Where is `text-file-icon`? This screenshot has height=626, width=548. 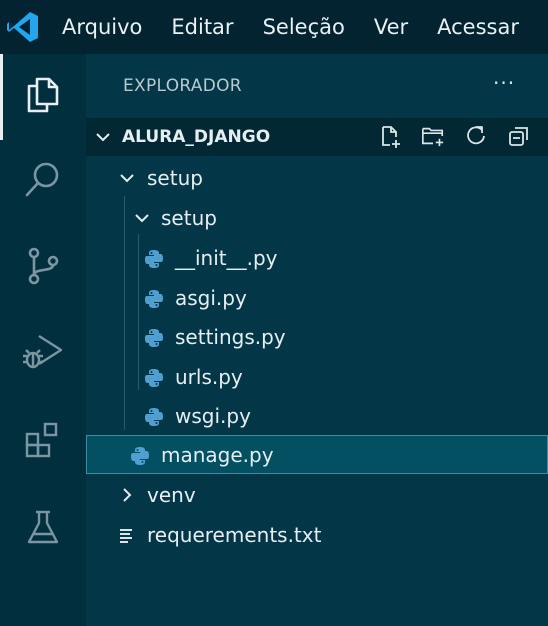
text-file-icon is located at coordinates (127, 538).